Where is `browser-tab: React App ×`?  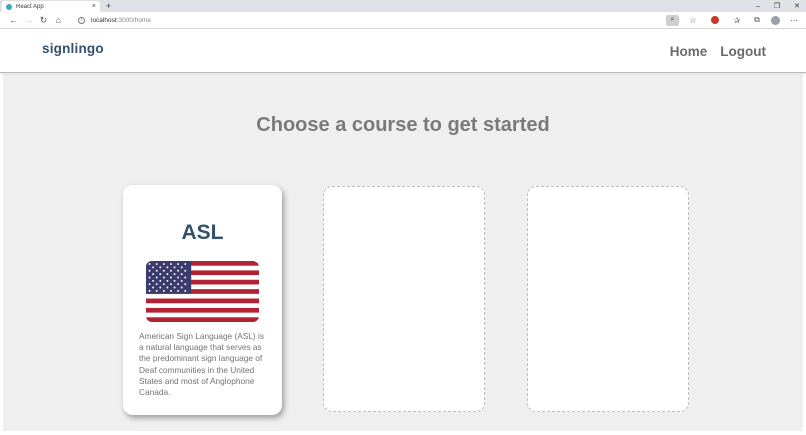 browser-tab: React App × is located at coordinates (51, 6).